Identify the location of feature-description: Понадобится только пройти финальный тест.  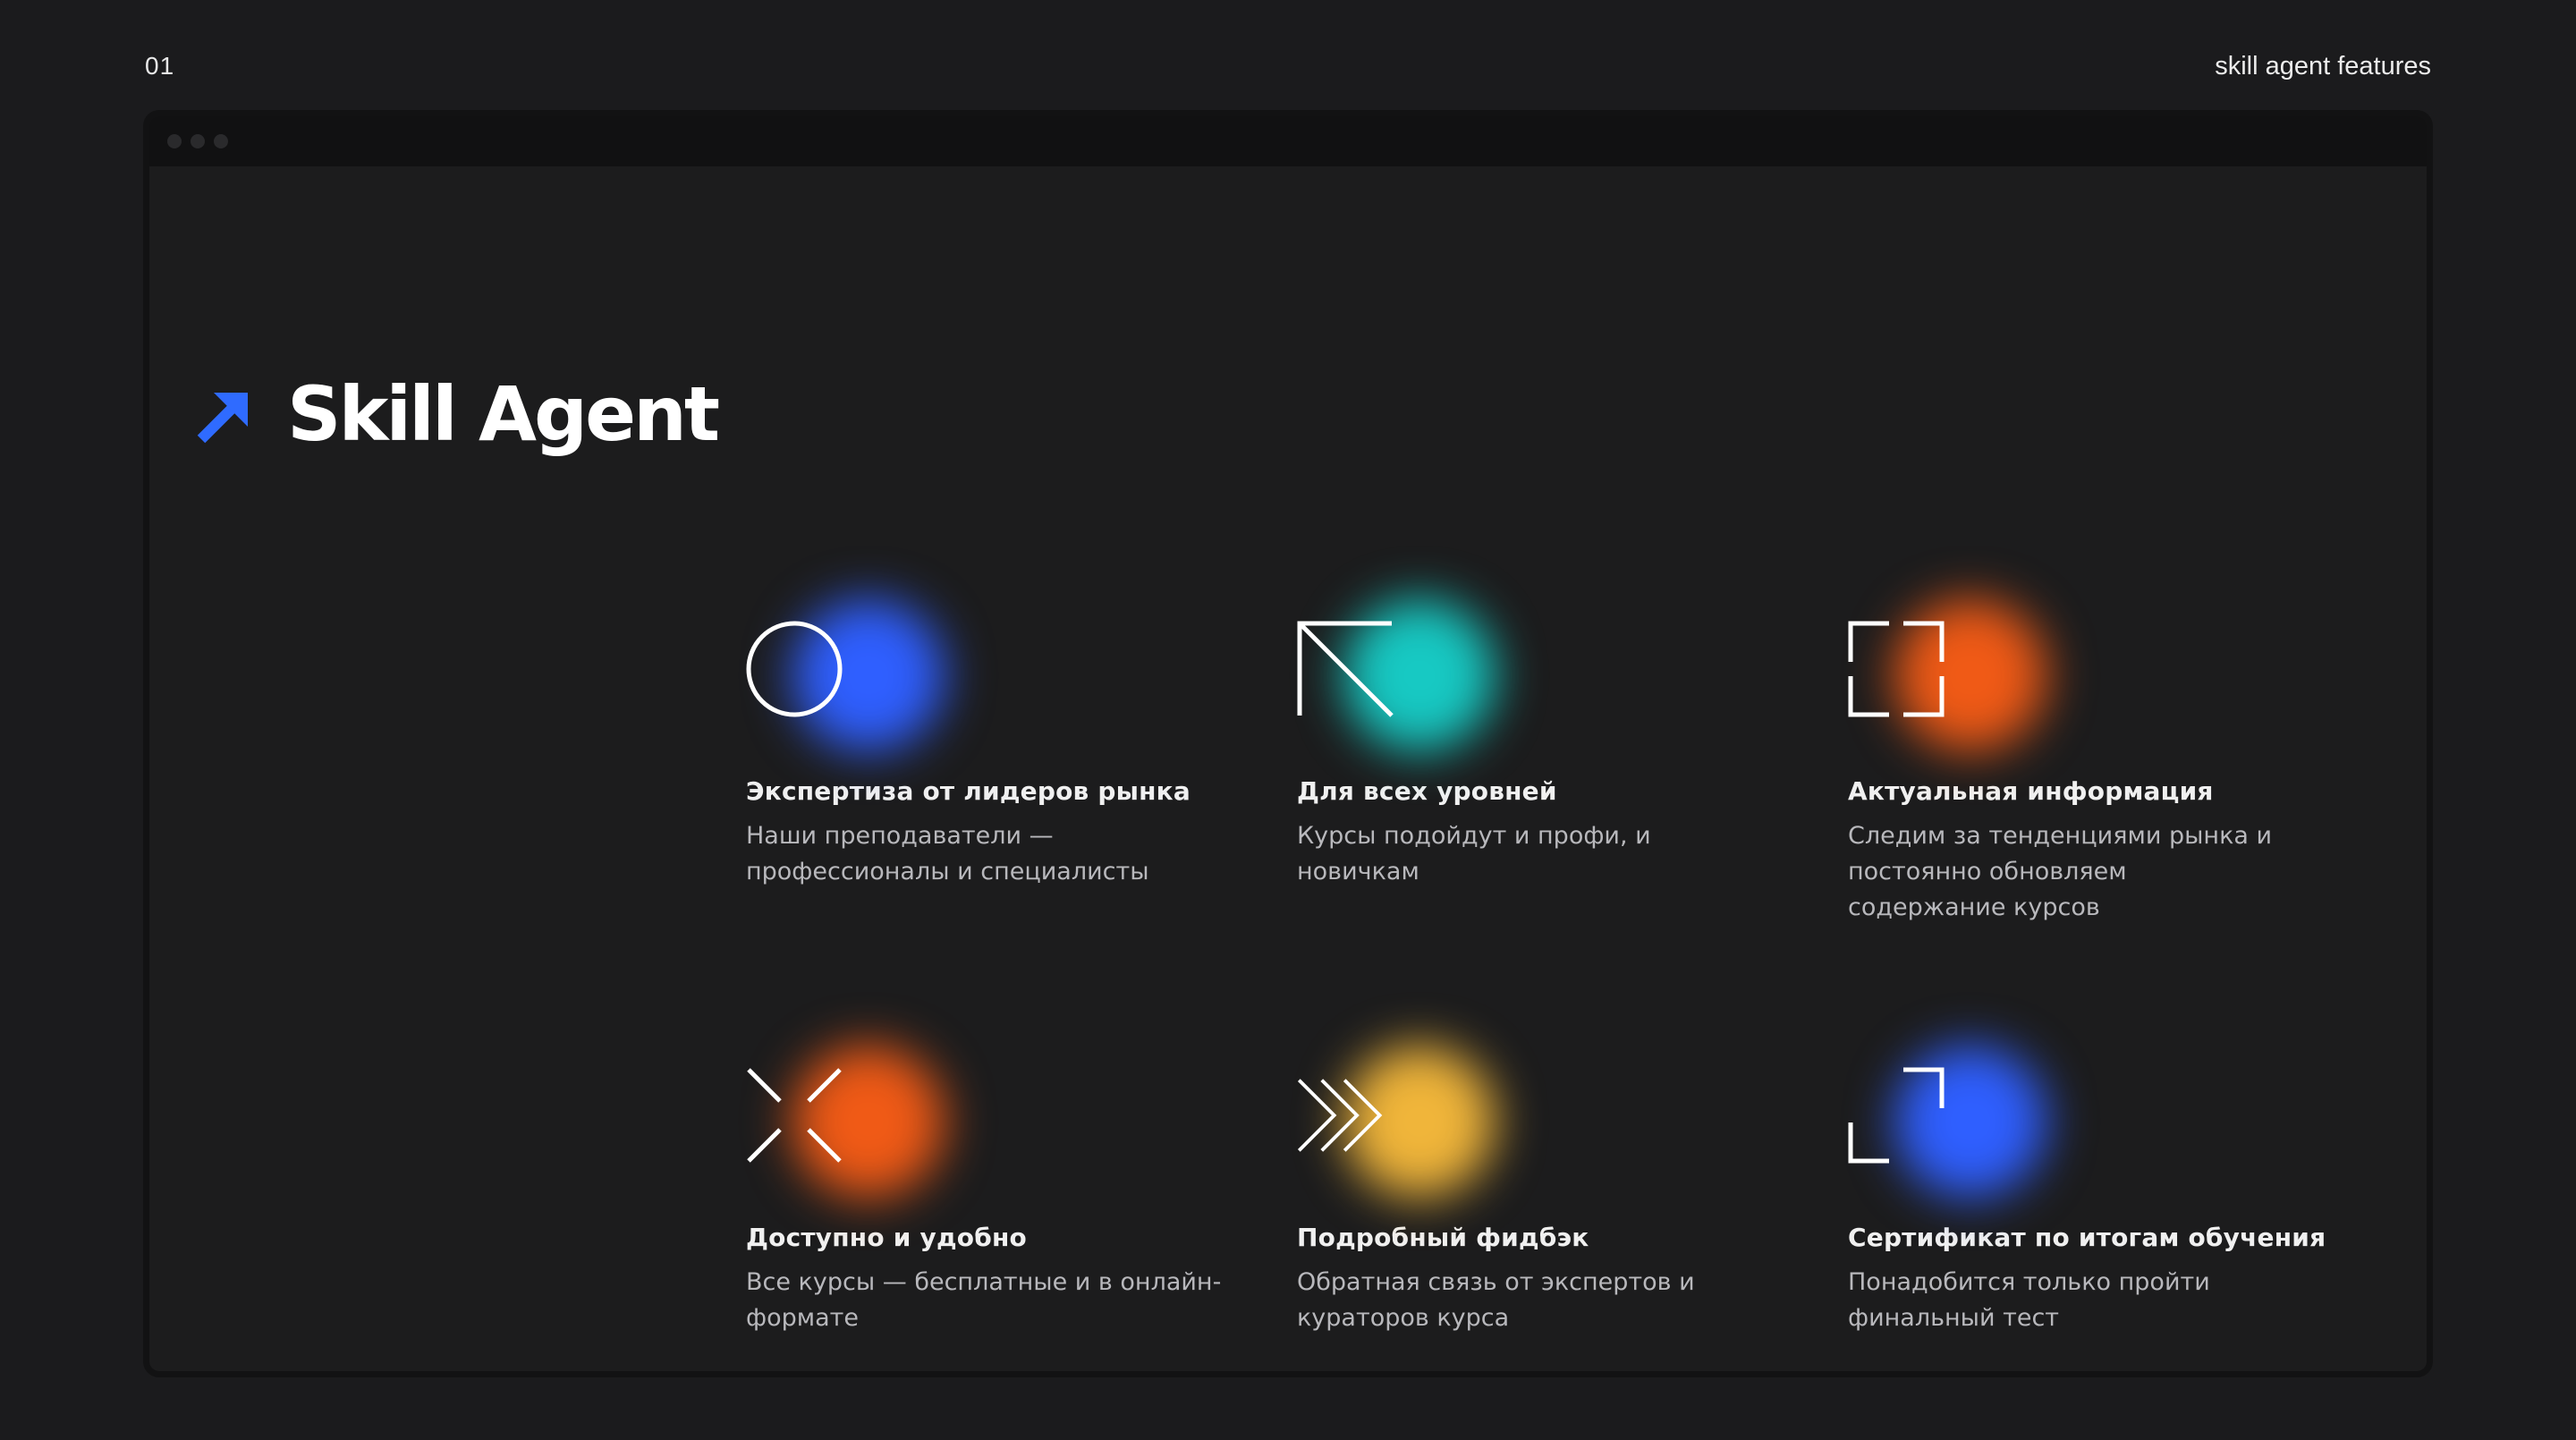
(2029, 1300).